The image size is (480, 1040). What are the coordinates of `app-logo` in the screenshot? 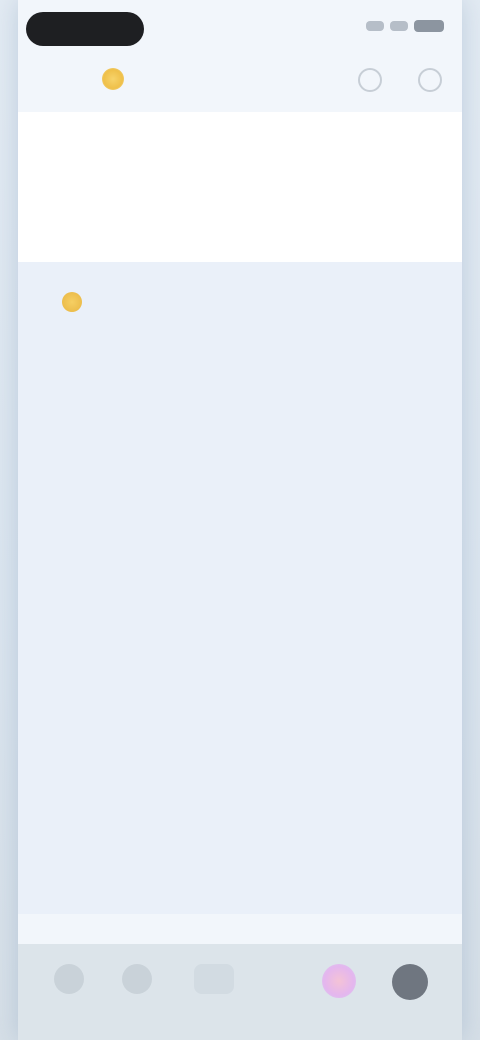 It's located at (110, 79).